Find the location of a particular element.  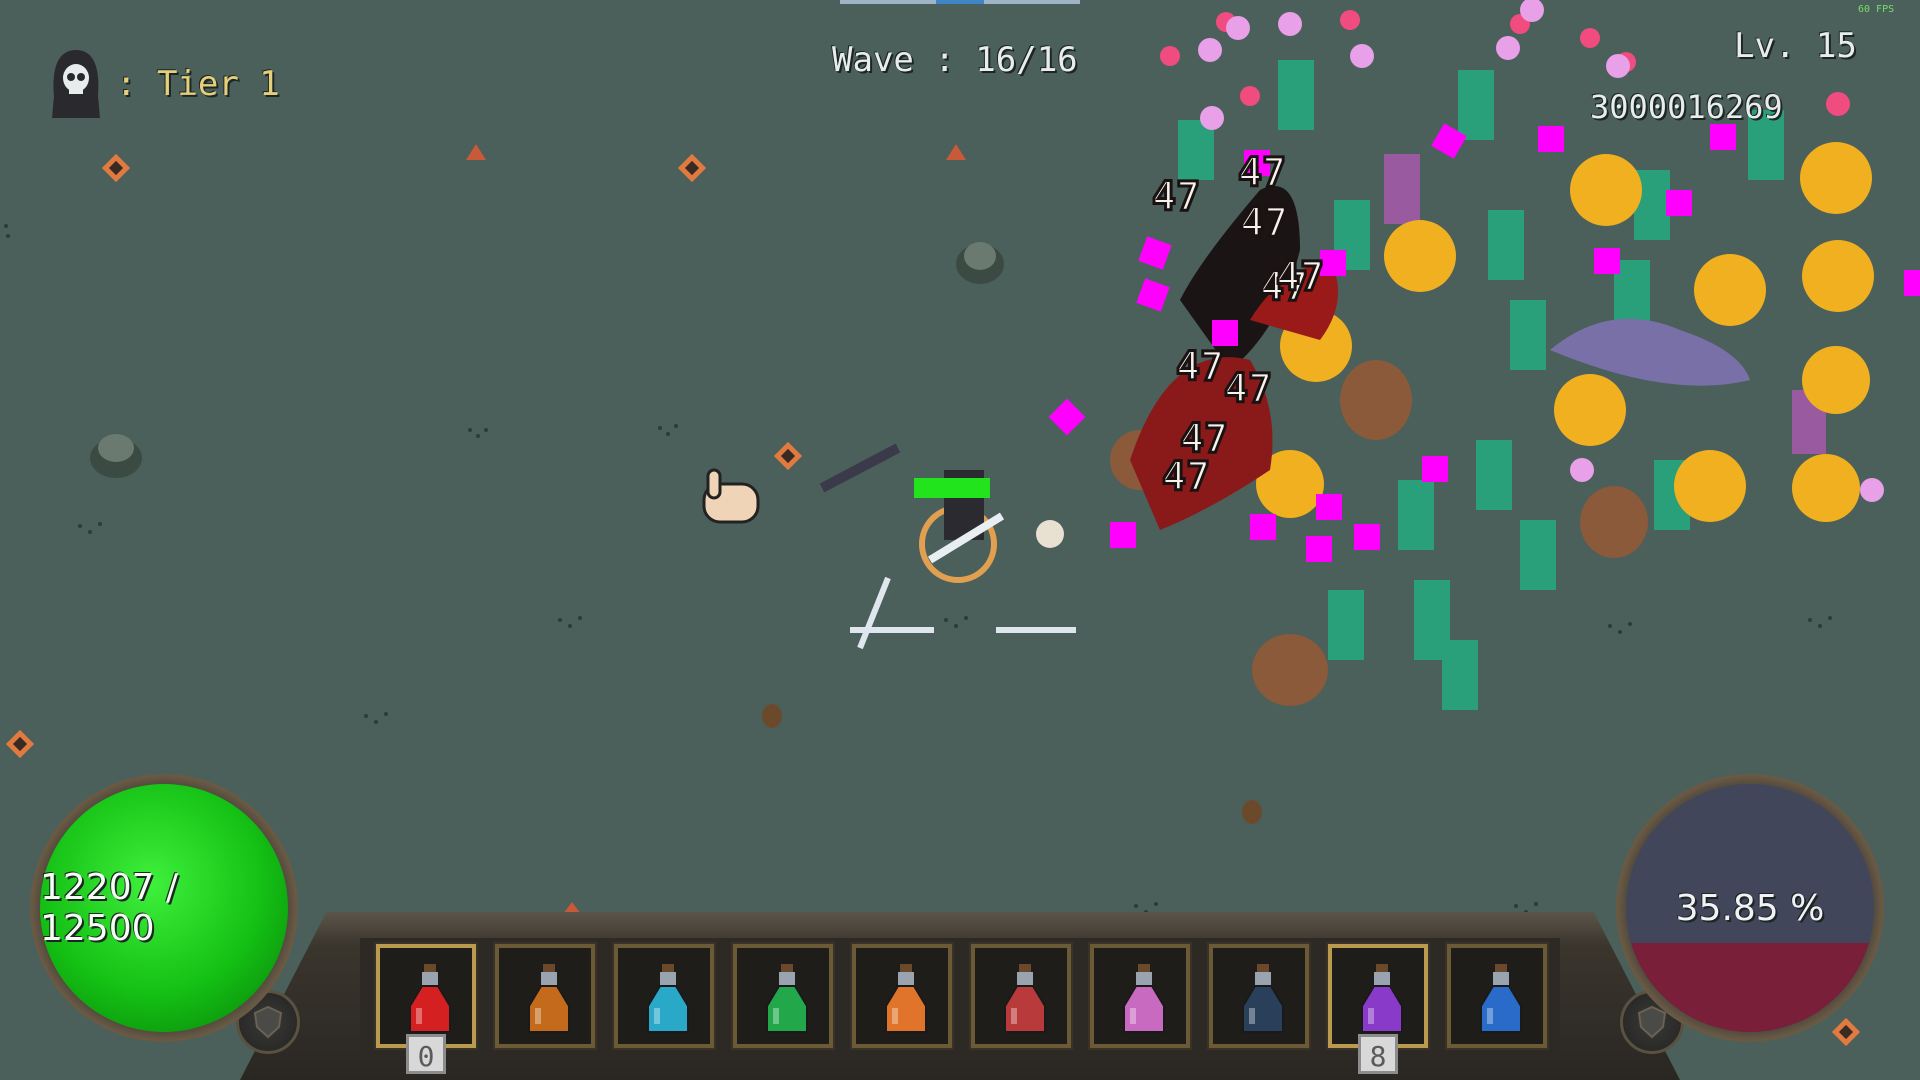

orange-potion-icon is located at coordinates (549, 998).